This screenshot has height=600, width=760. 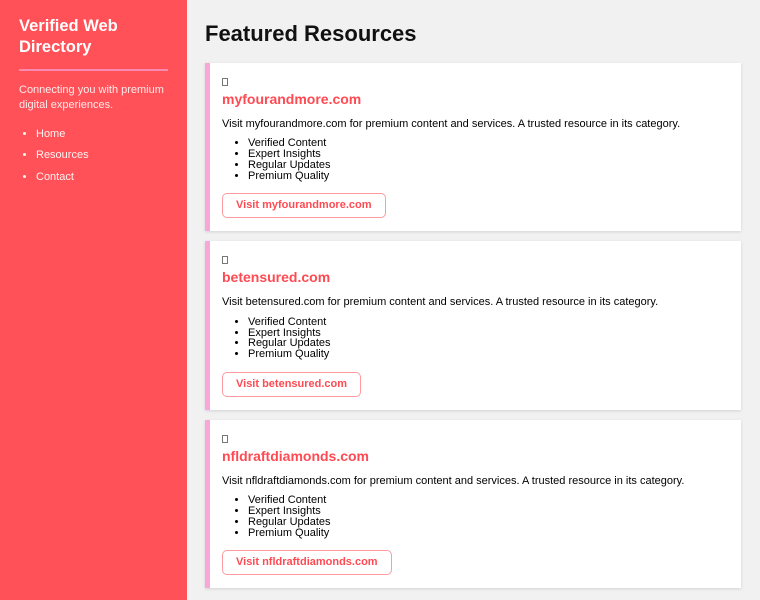 What do you see at coordinates (486, 322) in the screenshot?
I see `feature-item: Verified Content` at bounding box center [486, 322].